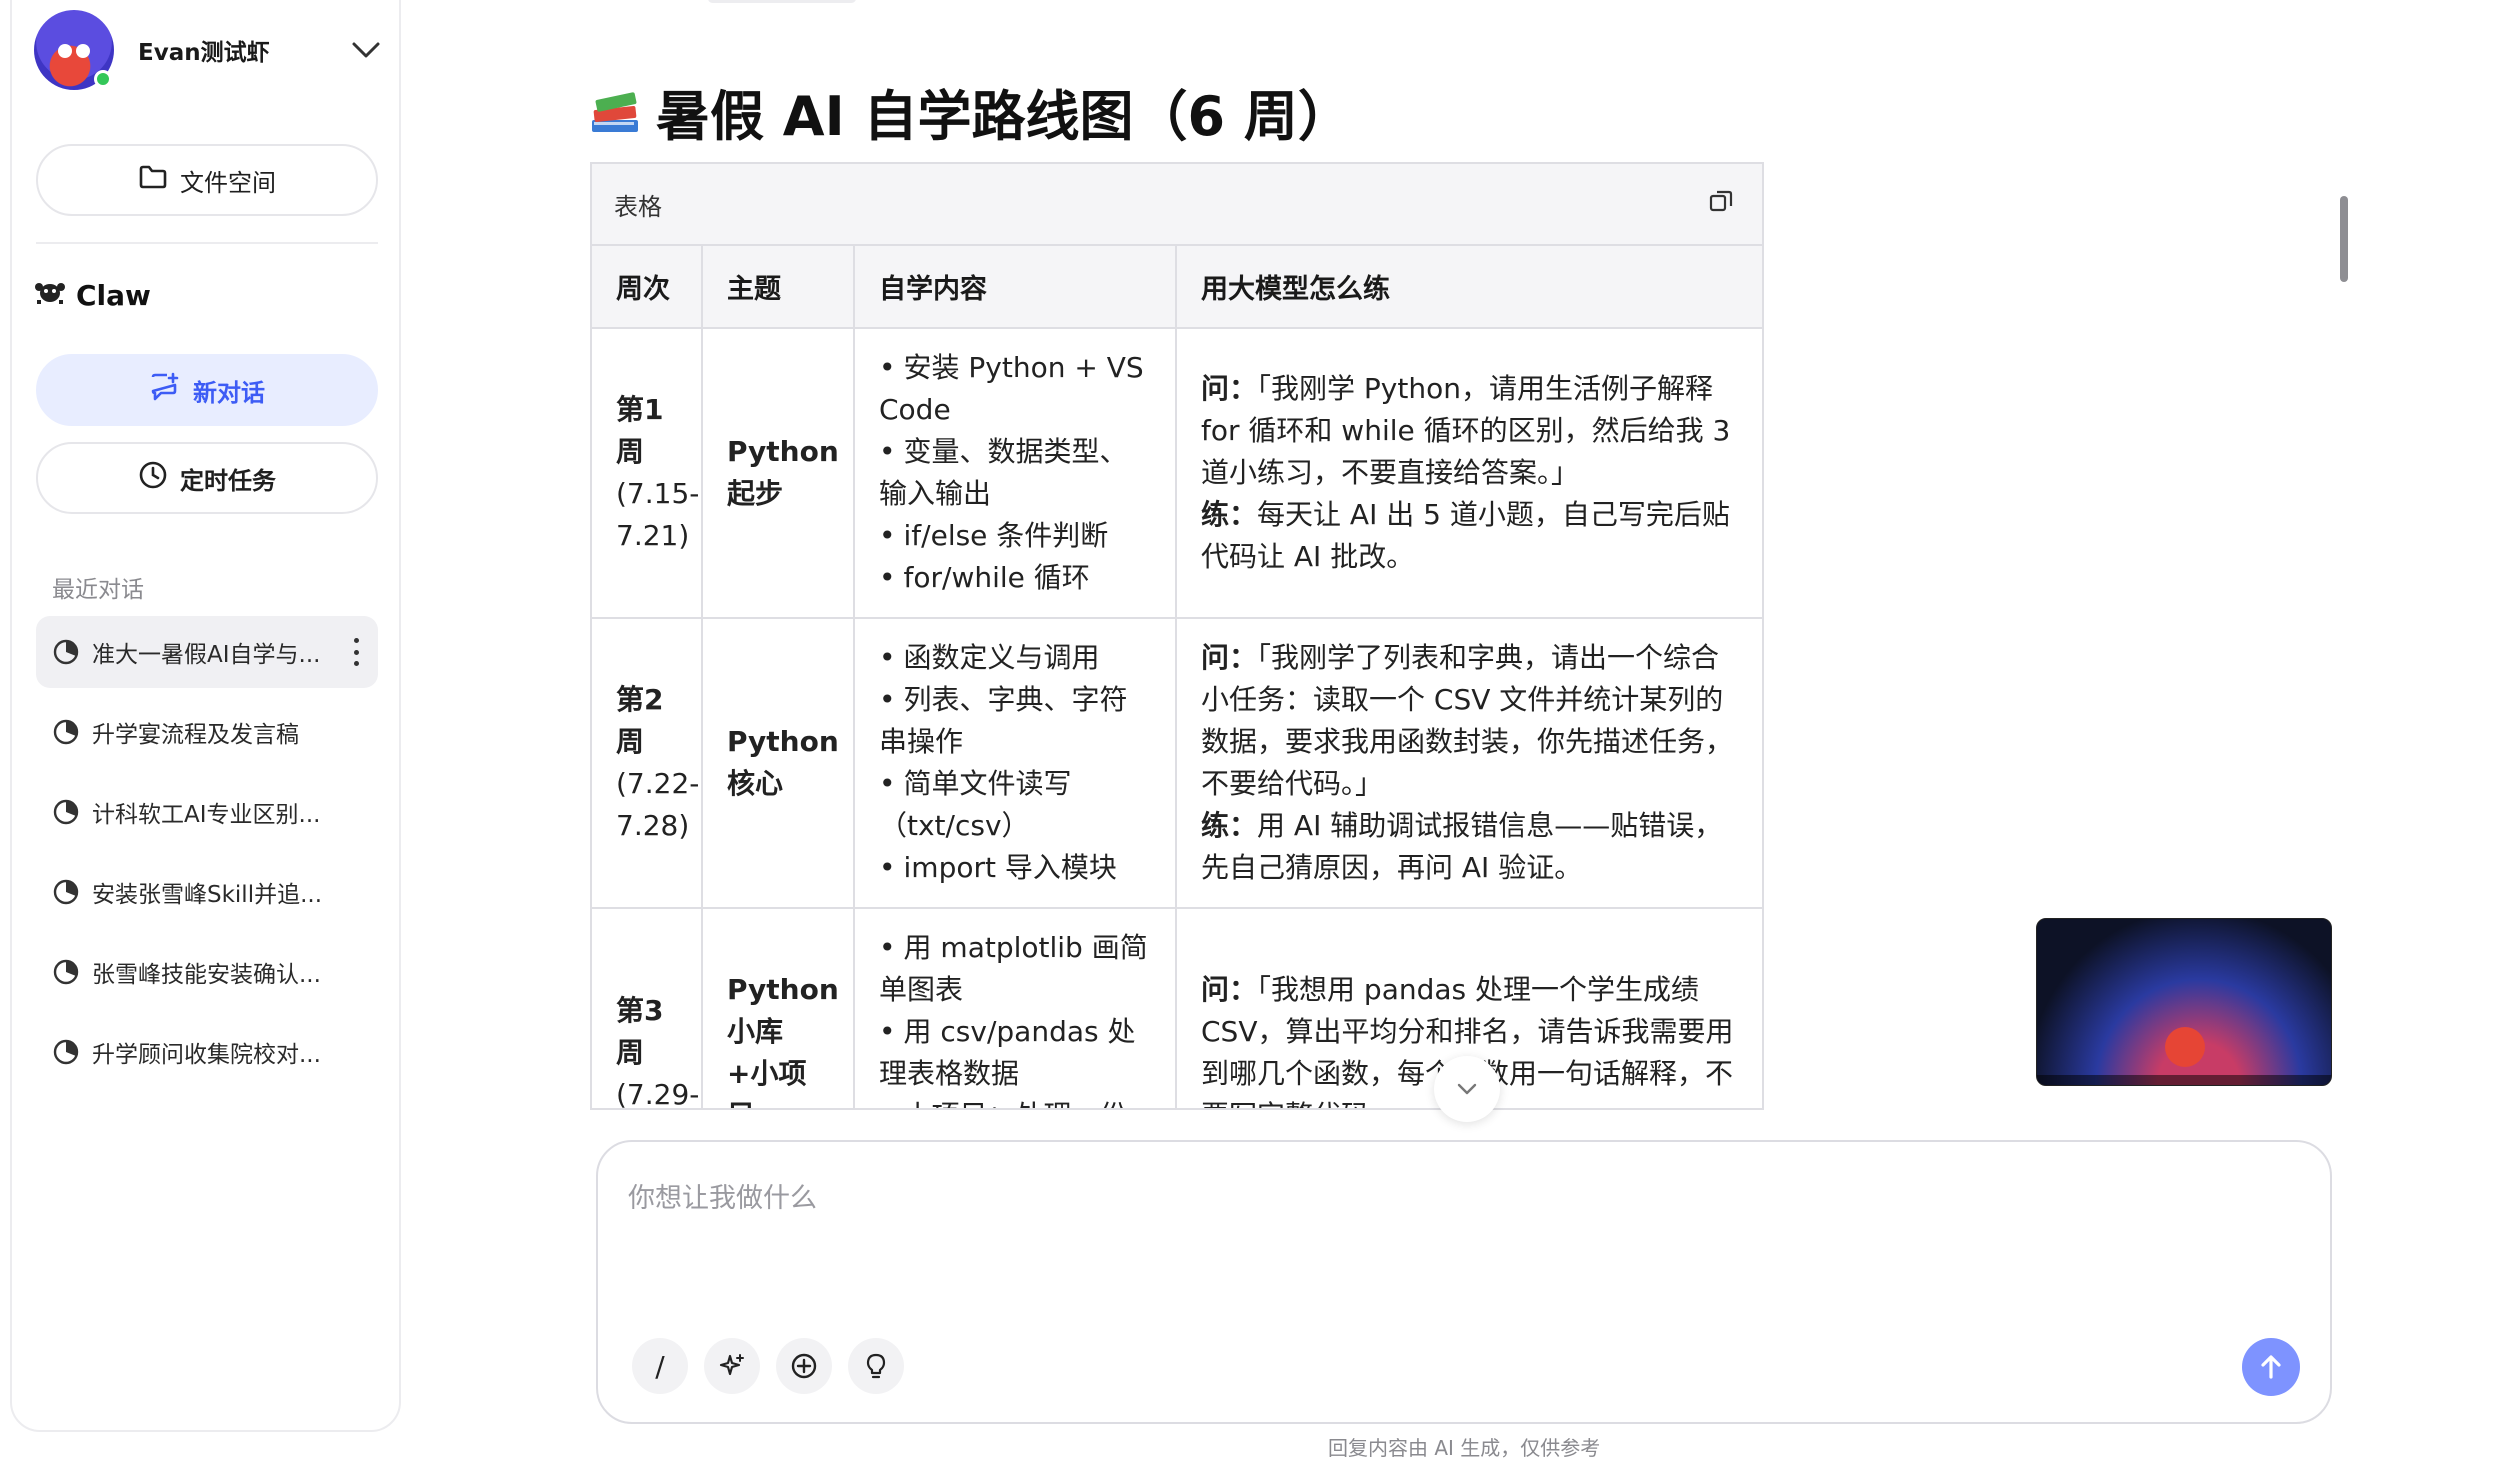 This screenshot has height=1478, width=2510. I want to click on list-item: • if/else 条件判断, so click(994, 535).